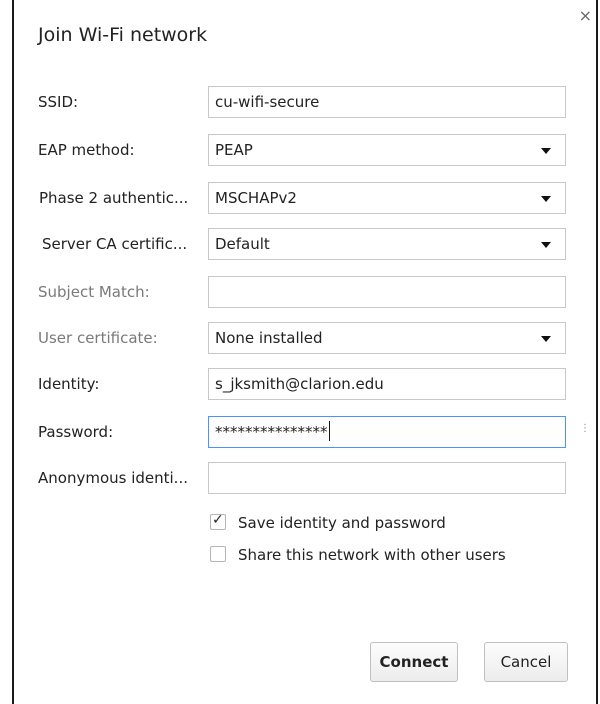 This screenshot has height=704, width=600. I want to click on share-network-checkbox, so click(218, 554).